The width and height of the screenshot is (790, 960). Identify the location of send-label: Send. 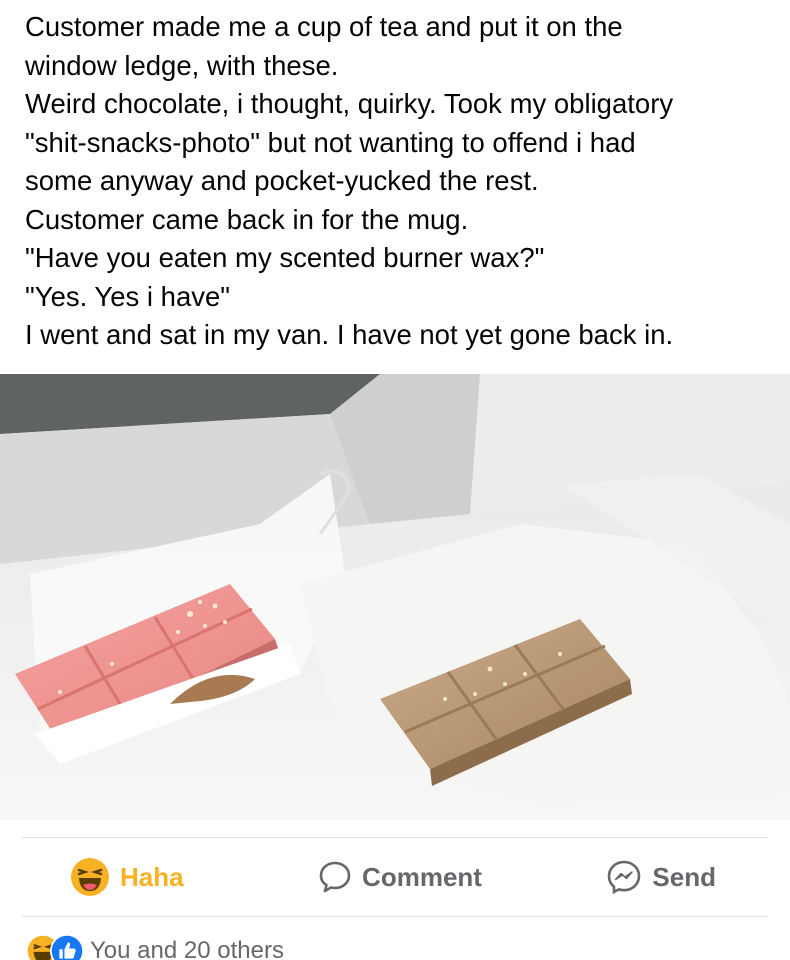
(684, 876).